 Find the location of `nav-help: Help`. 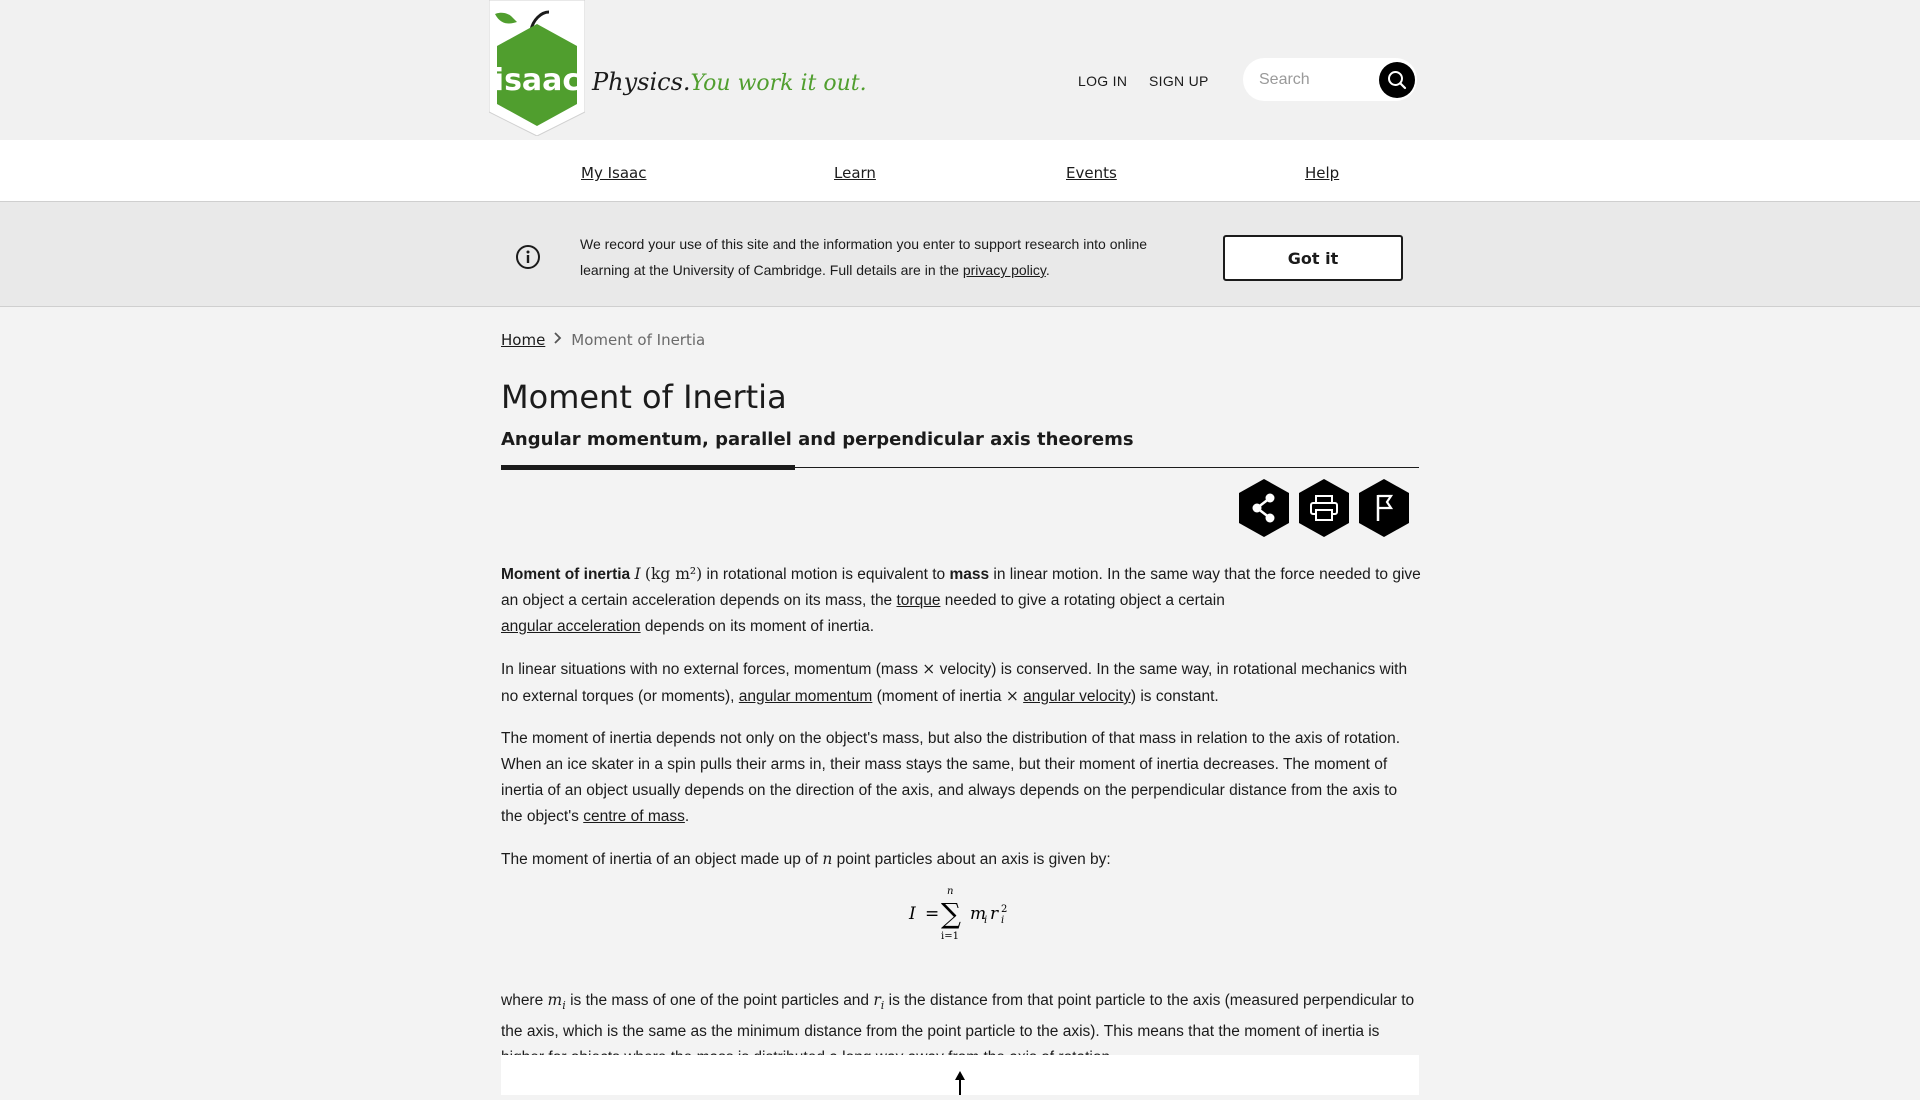

nav-help: Help is located at coordinates (1322, 173).